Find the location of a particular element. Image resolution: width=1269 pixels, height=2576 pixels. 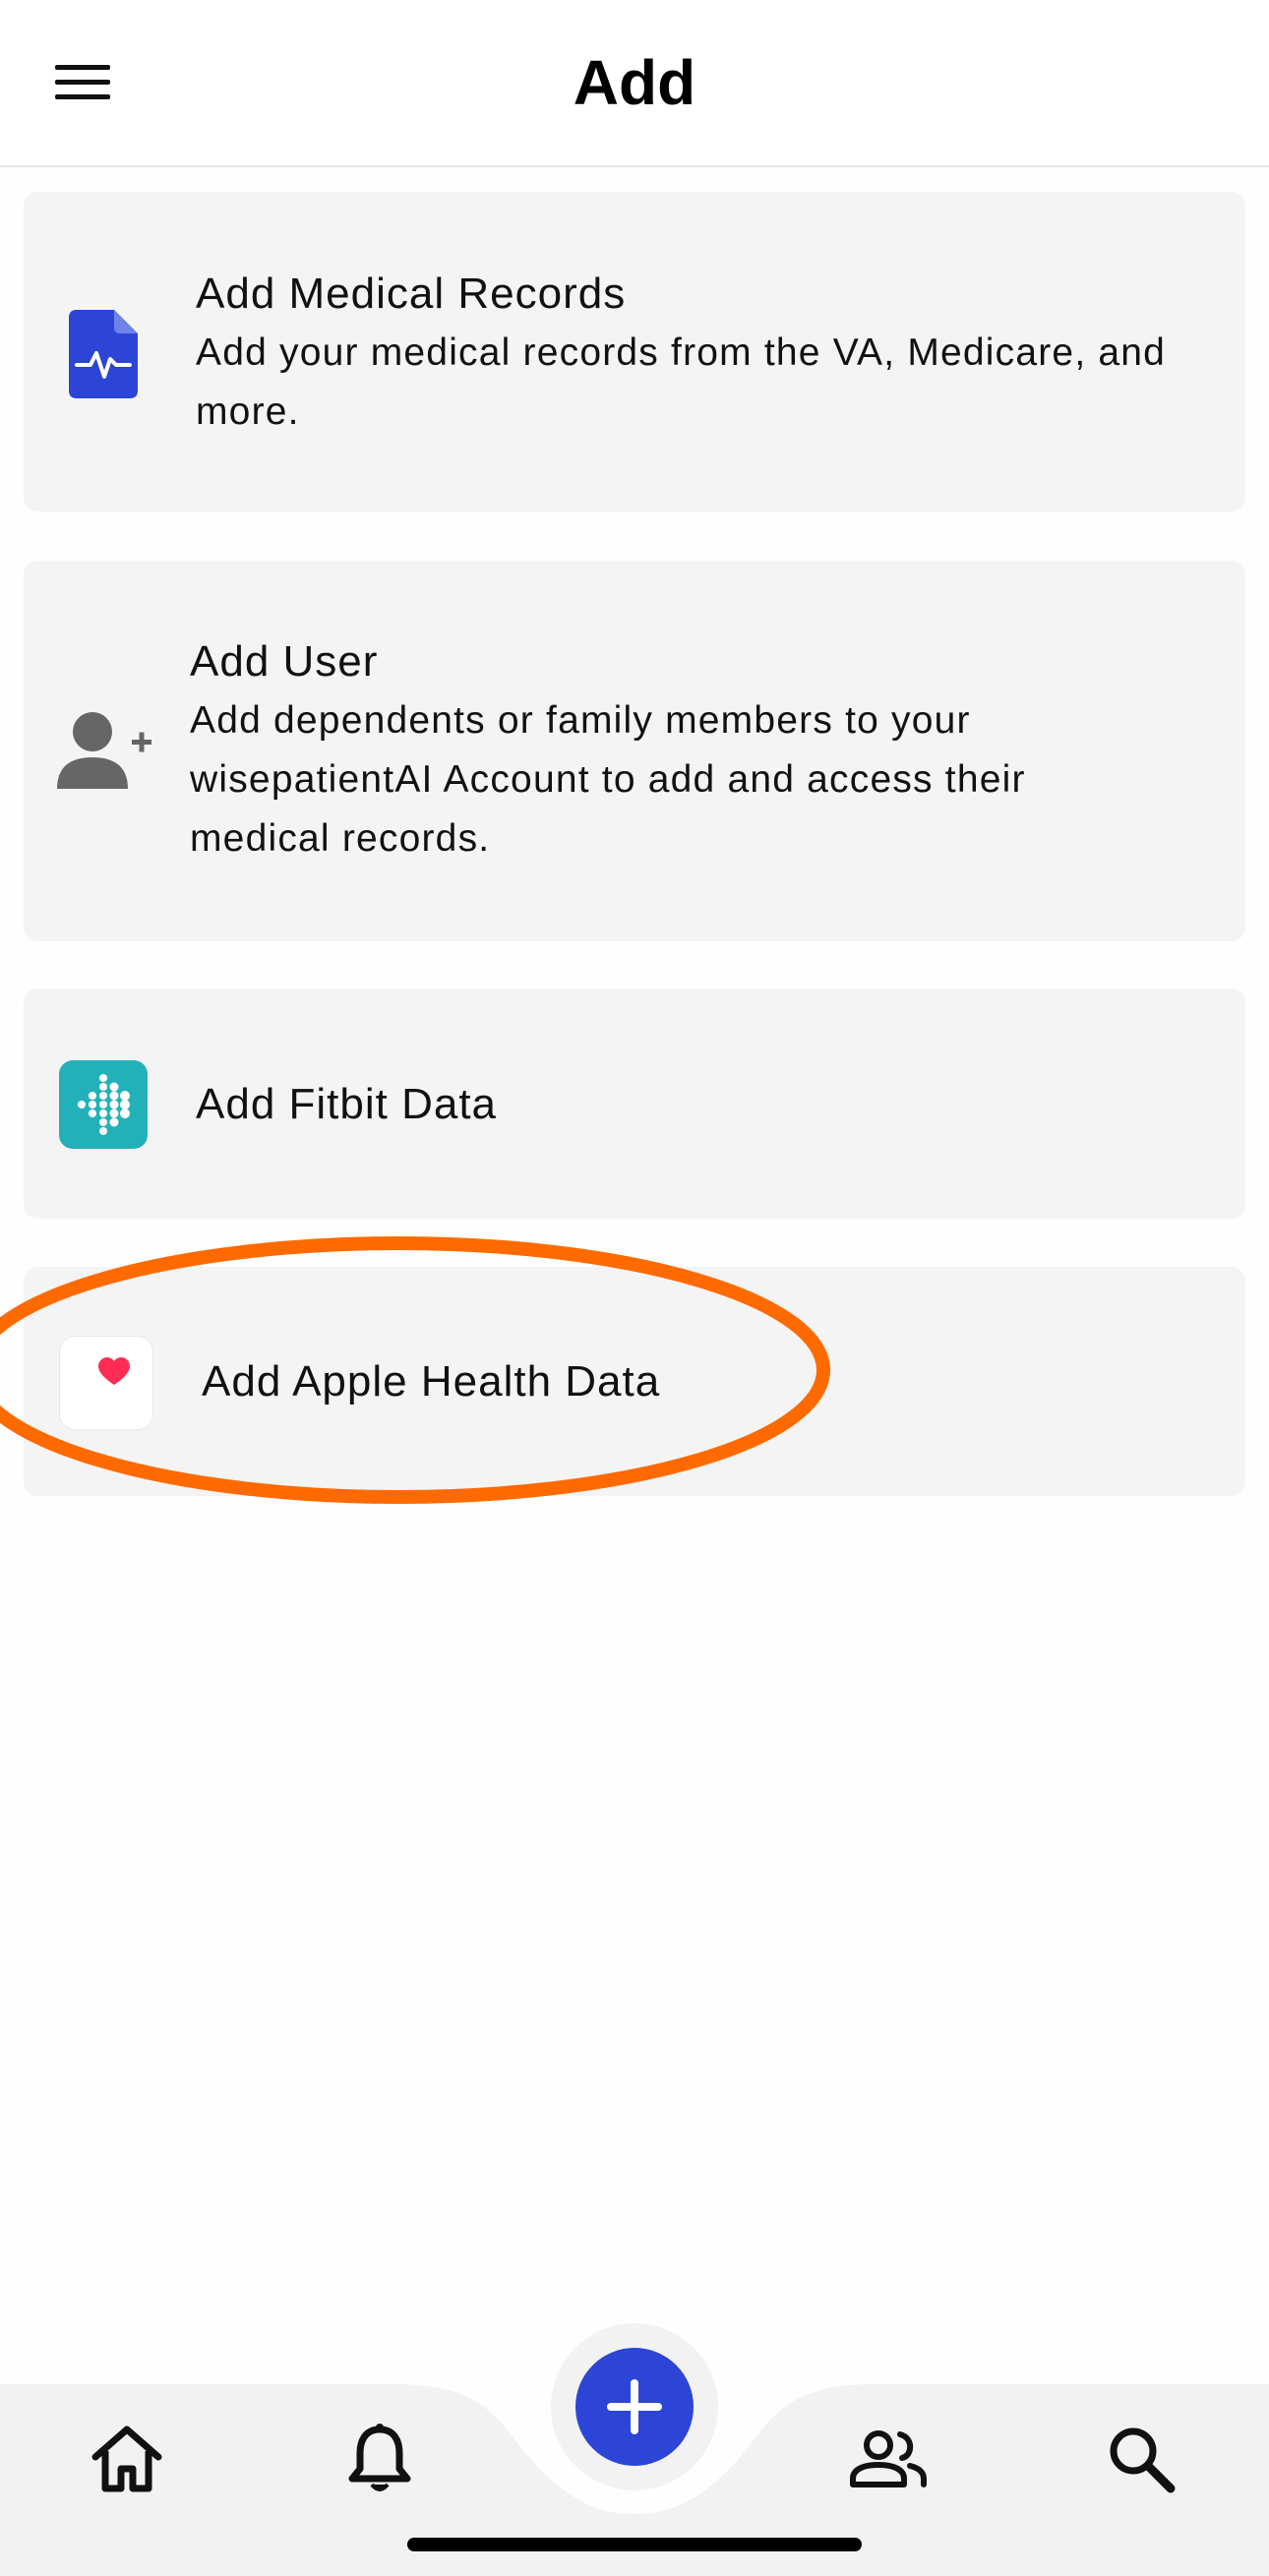

add-apple-health-data-card: Add Apple Health Data is located at coordinates (634, 1382).